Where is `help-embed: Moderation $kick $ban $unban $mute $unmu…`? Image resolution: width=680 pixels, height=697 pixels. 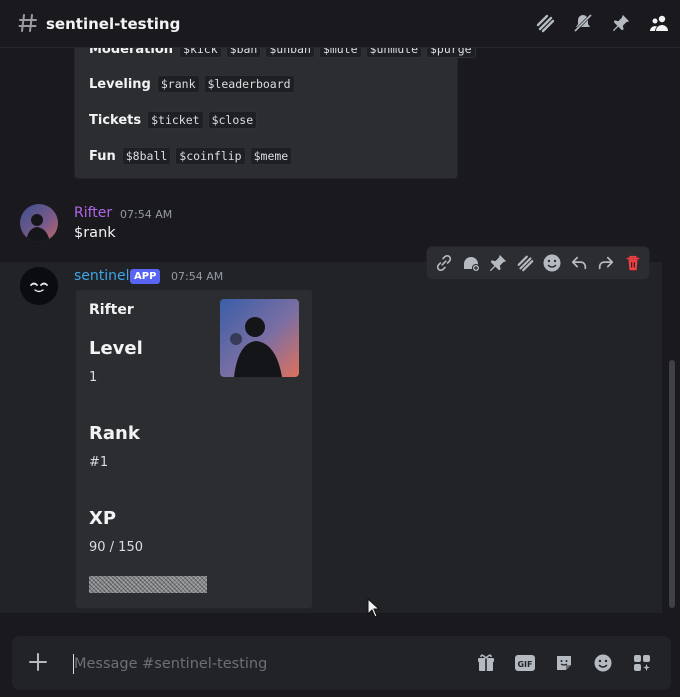
help-embed: Moderation $kick $ban $unban $mute $unmu… is located at coordinates (275, 113).